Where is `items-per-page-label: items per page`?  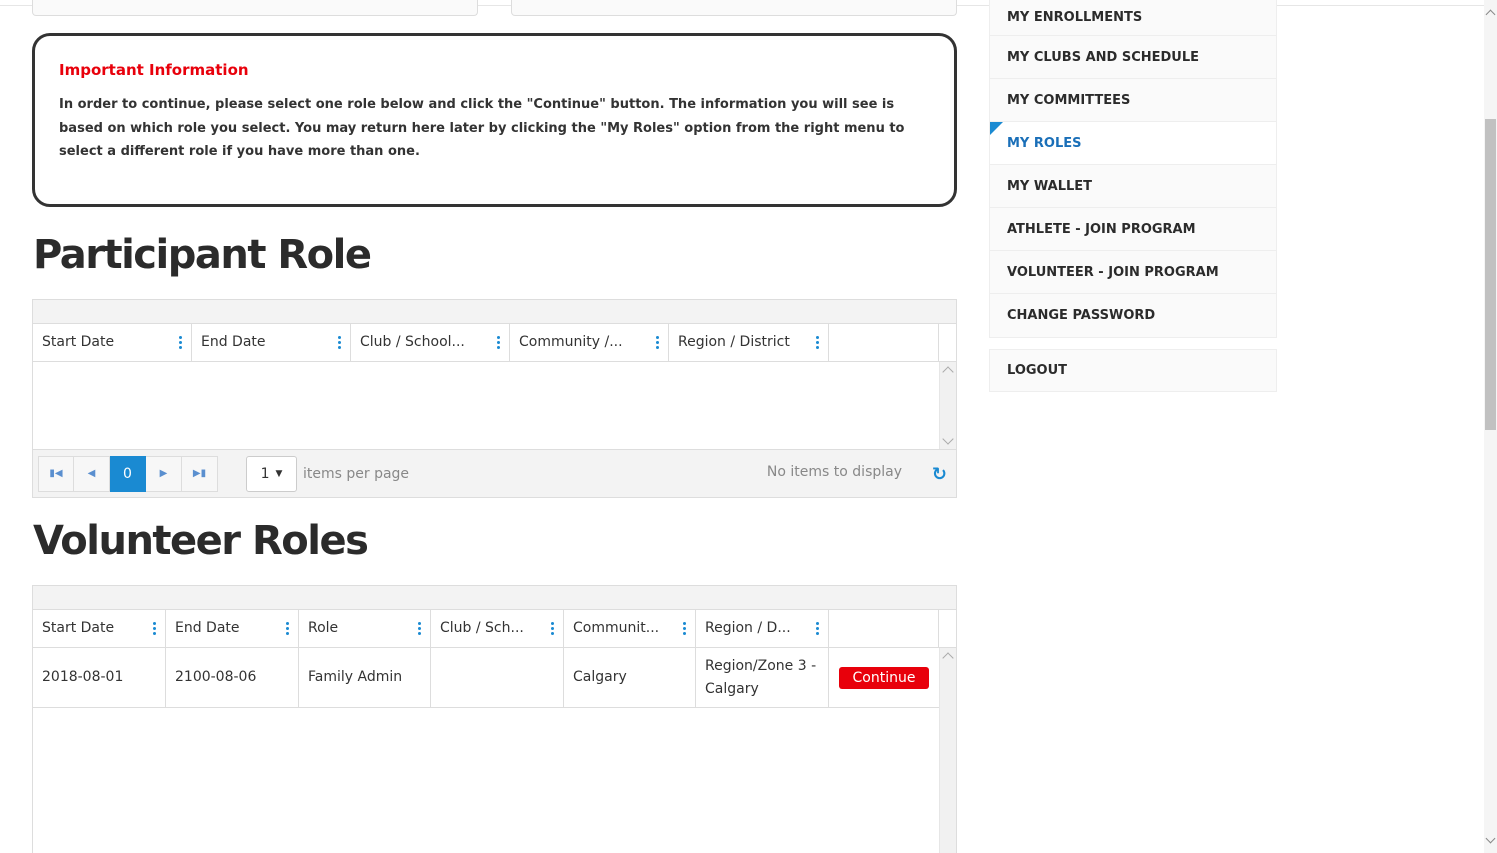 items-per-page-label: items per page is located at coordinates (356, 473).